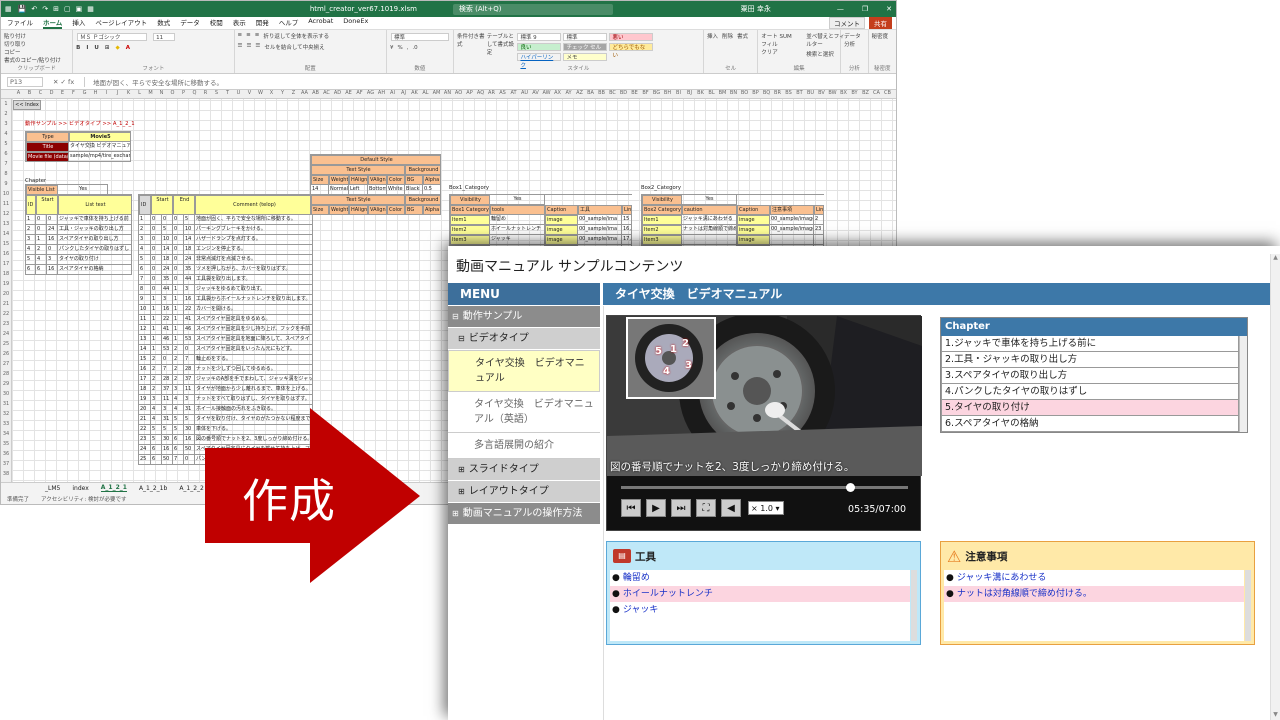 Image resolution: width=1280 pixels, height=720 pixels. What do you see at coordinates (257, 36) in the screenshot?
I see `align-bottom-icon: ≡` at bounding box center [257, 36].